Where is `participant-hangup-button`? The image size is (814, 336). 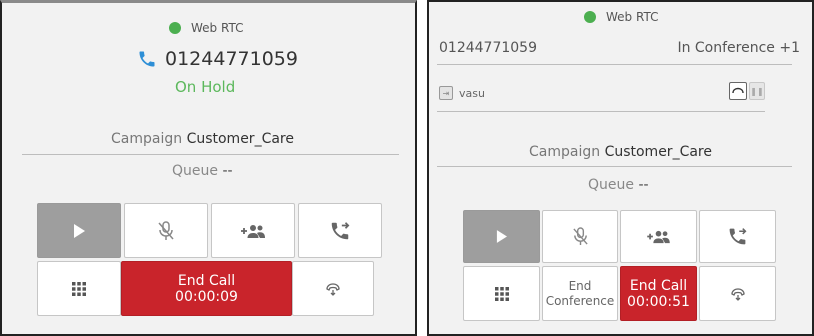 participant-hangup-button is located at coordinates (738, 91).